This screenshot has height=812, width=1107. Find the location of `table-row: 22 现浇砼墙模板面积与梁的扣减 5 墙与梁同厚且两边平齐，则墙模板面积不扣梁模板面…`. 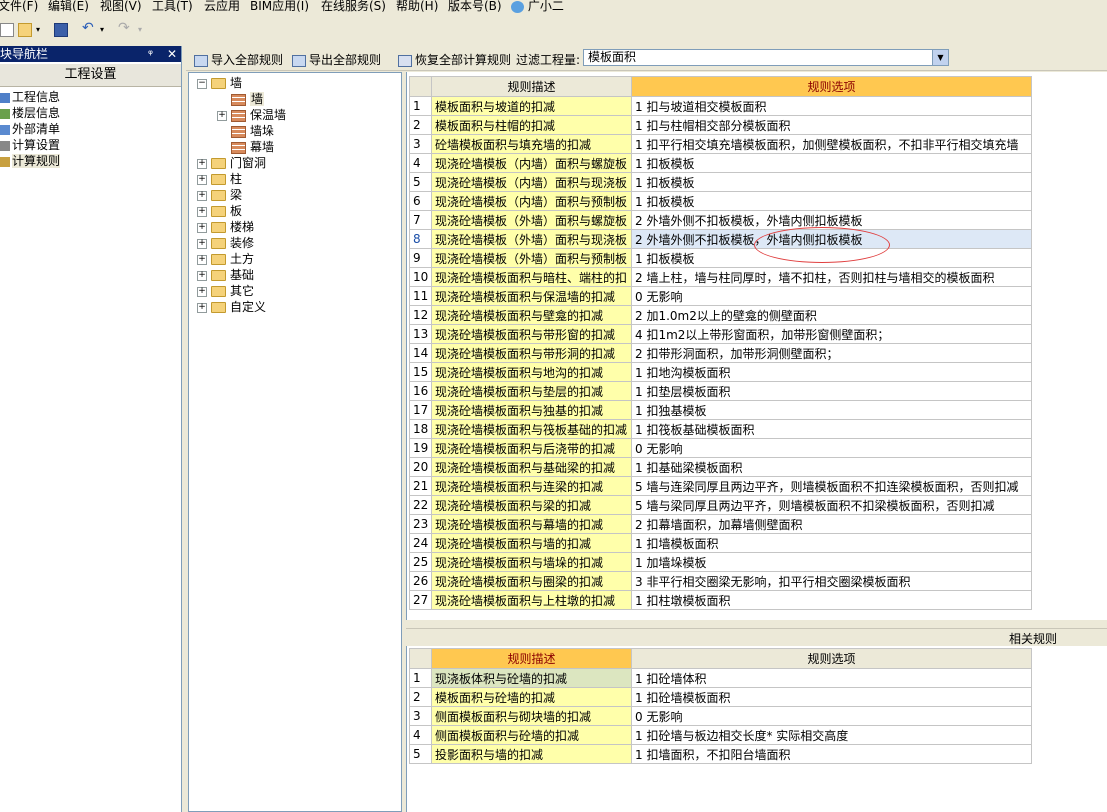

table-row: 22 现浇砼墙模板面积与梁的扣减 5 墙与梁同厚且两边平齐，则墙模板面积不扣梁模板面… is located at coordinates (720, 505).